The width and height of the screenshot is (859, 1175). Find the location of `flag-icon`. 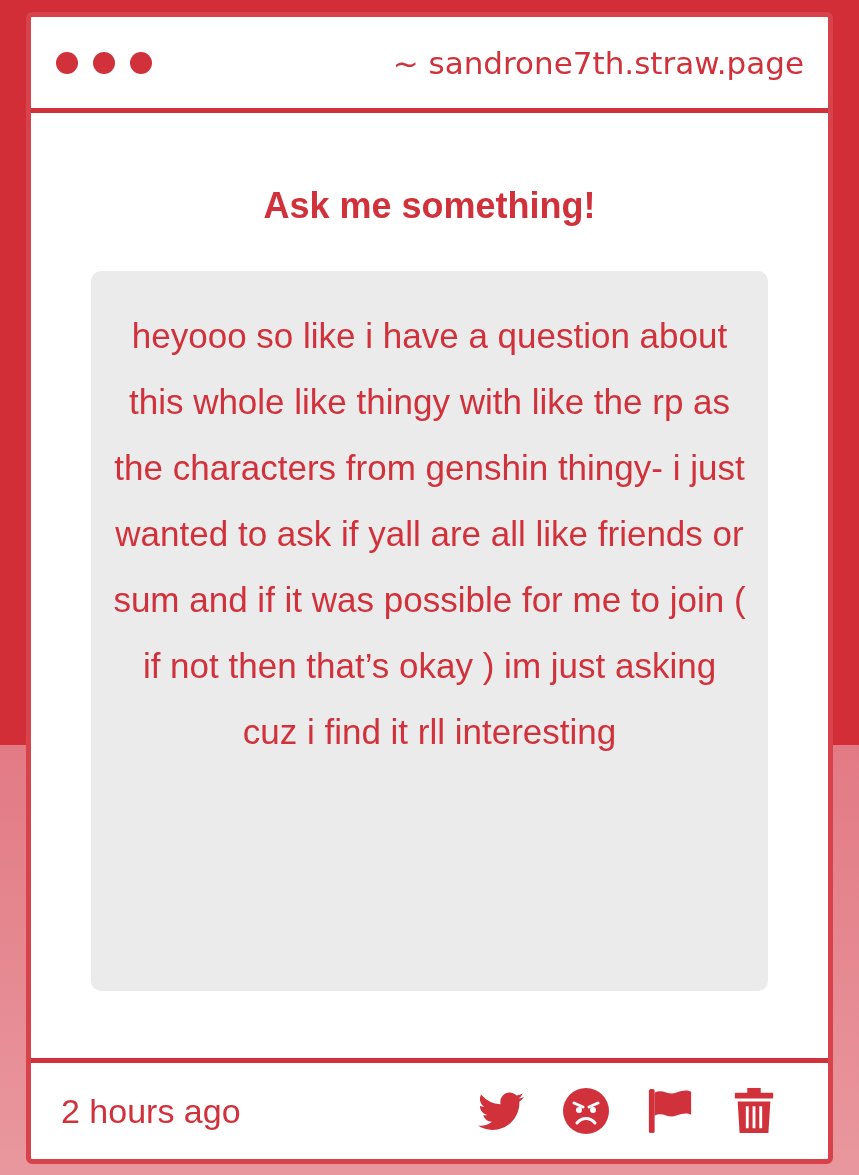

flag-icon is located at coordinates (670, 1111).